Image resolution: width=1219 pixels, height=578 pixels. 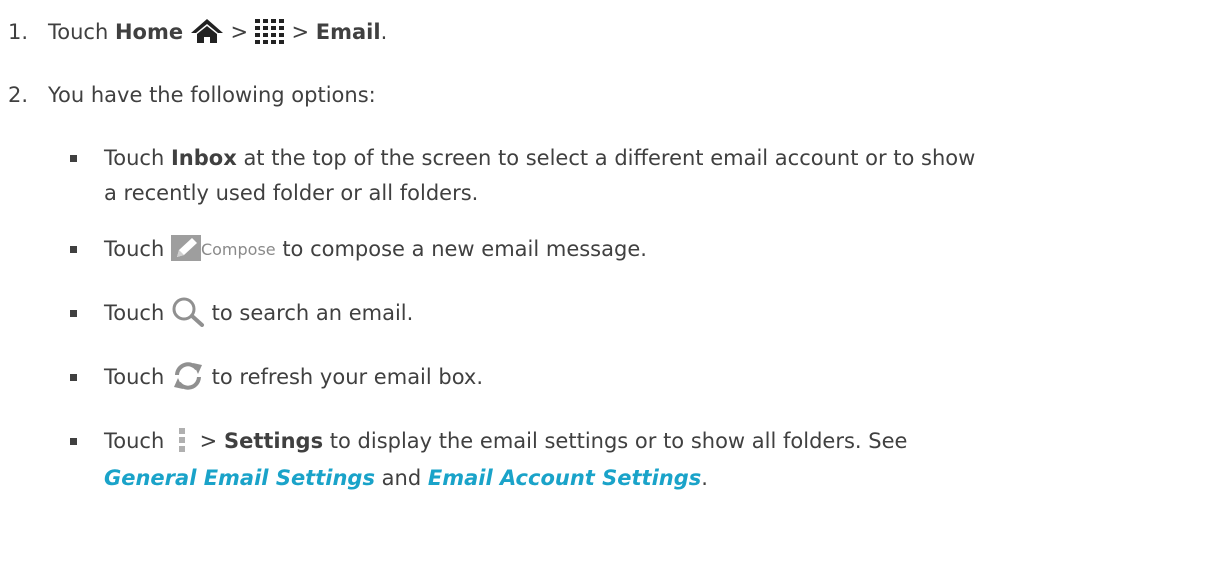 What do you see at coordinates (18, 95) in the screenshot?
I see `step-number: 2.` at bounding box center [18, 95].